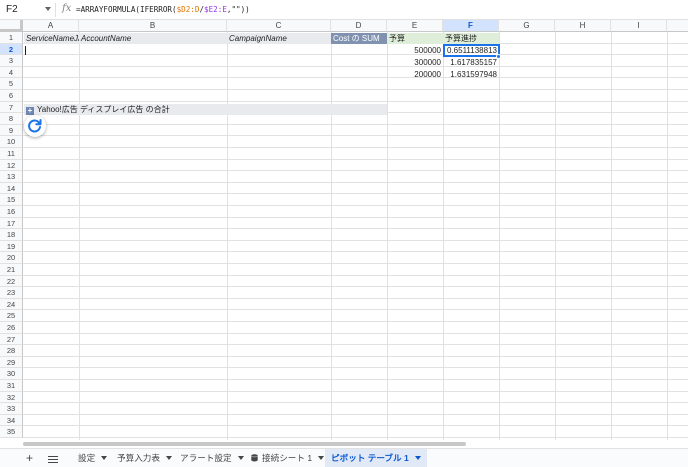  I want to click on cell-a1-service-header: ServiceNameJA, so click(51, 38).